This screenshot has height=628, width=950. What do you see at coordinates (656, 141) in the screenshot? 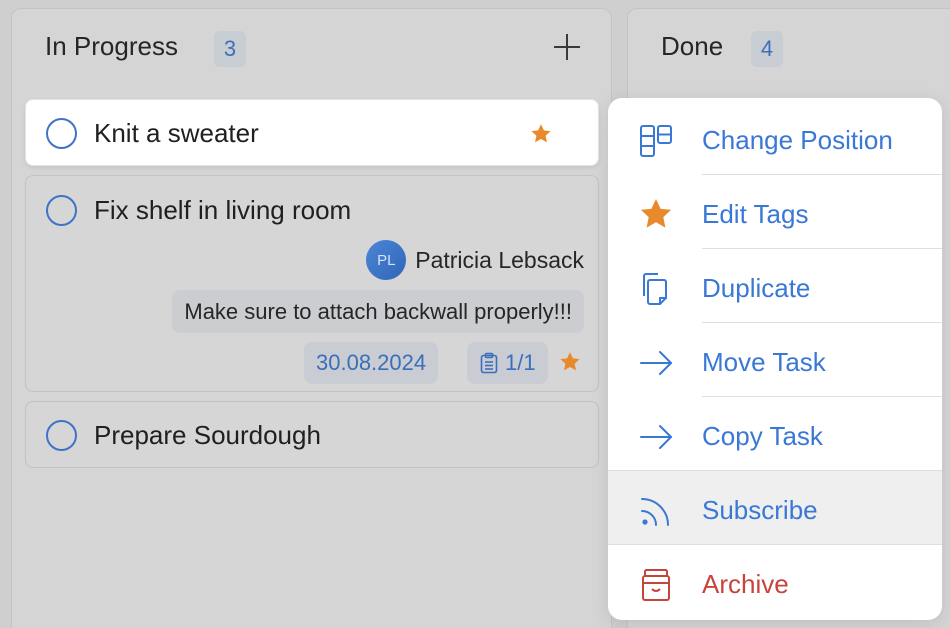
I see `layout-grid-icon` at bounding box center [656, 141].